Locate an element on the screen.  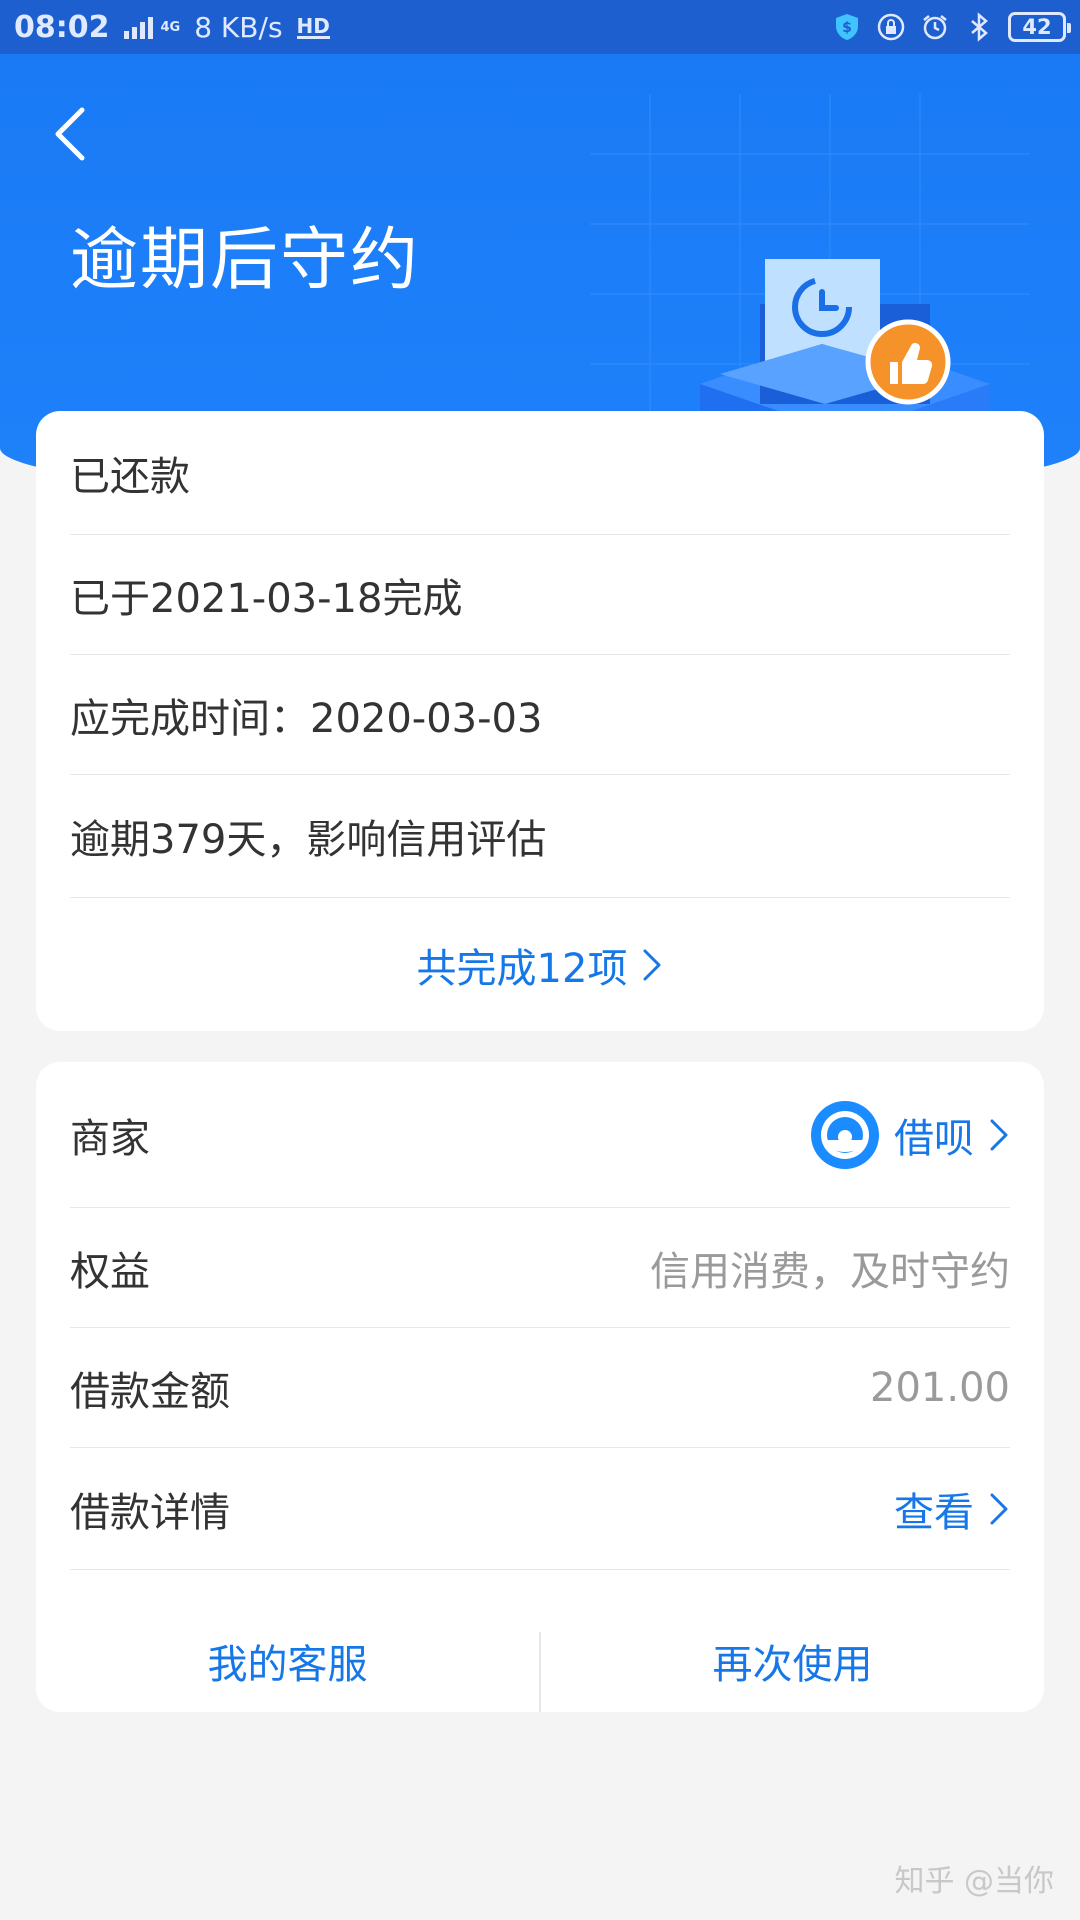
due-date-row: 应完成时间：2020-03-03 is located at coordinates (540, 715).